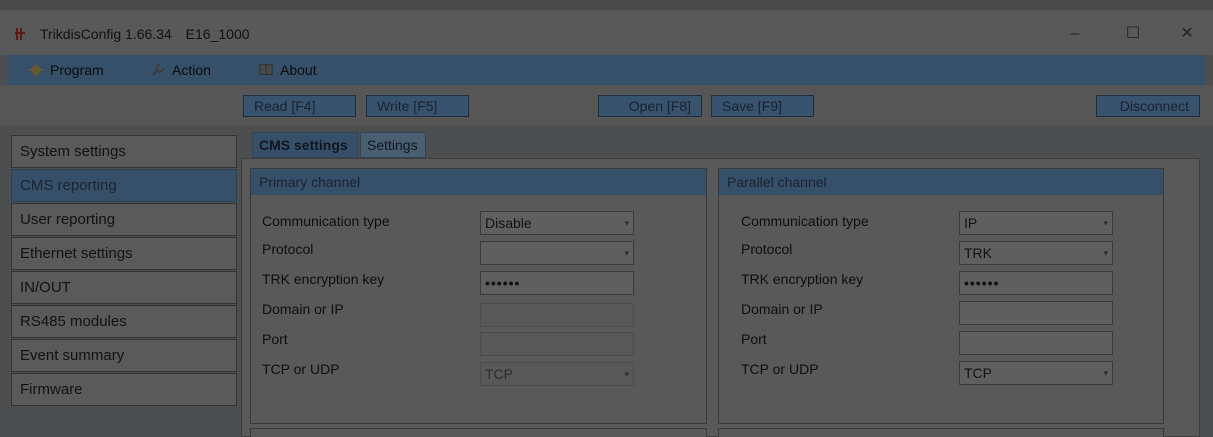 The width and height of the screenshot is (1213, 437). Describe the element at coordinates (191, 70) in the screenshot. I see `menu-action-label: Action` at that location.